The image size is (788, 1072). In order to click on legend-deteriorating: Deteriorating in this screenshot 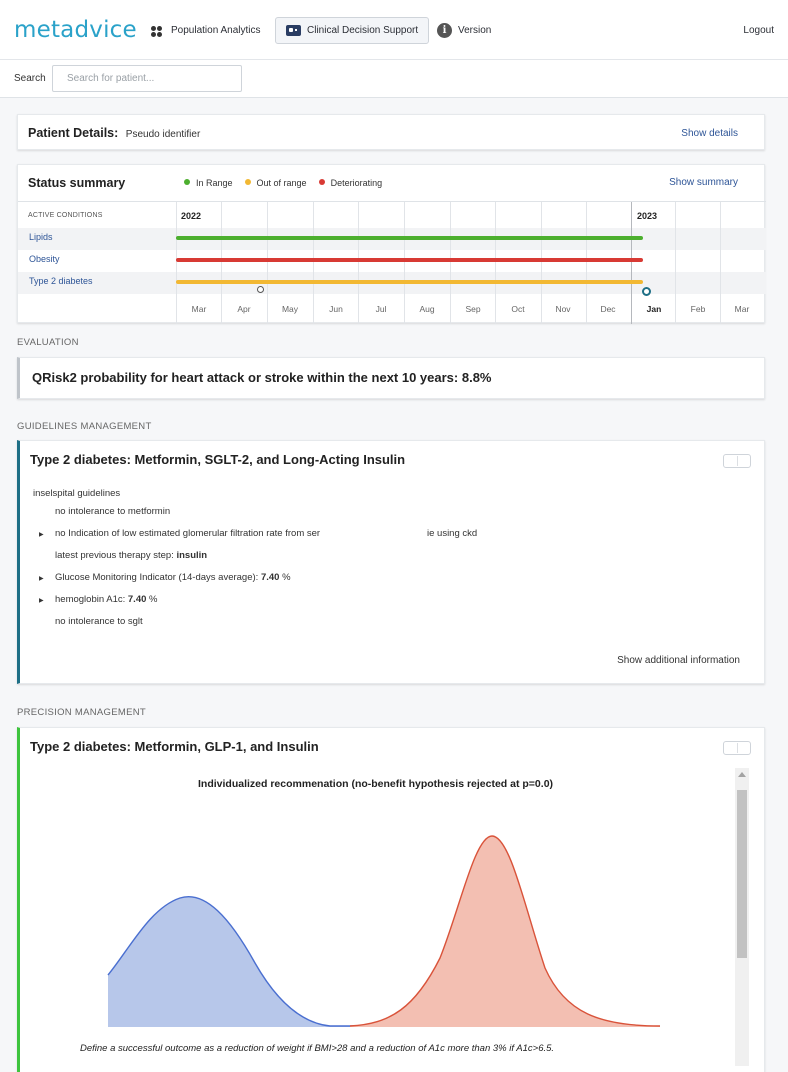, I will do `click(350, 183)`.